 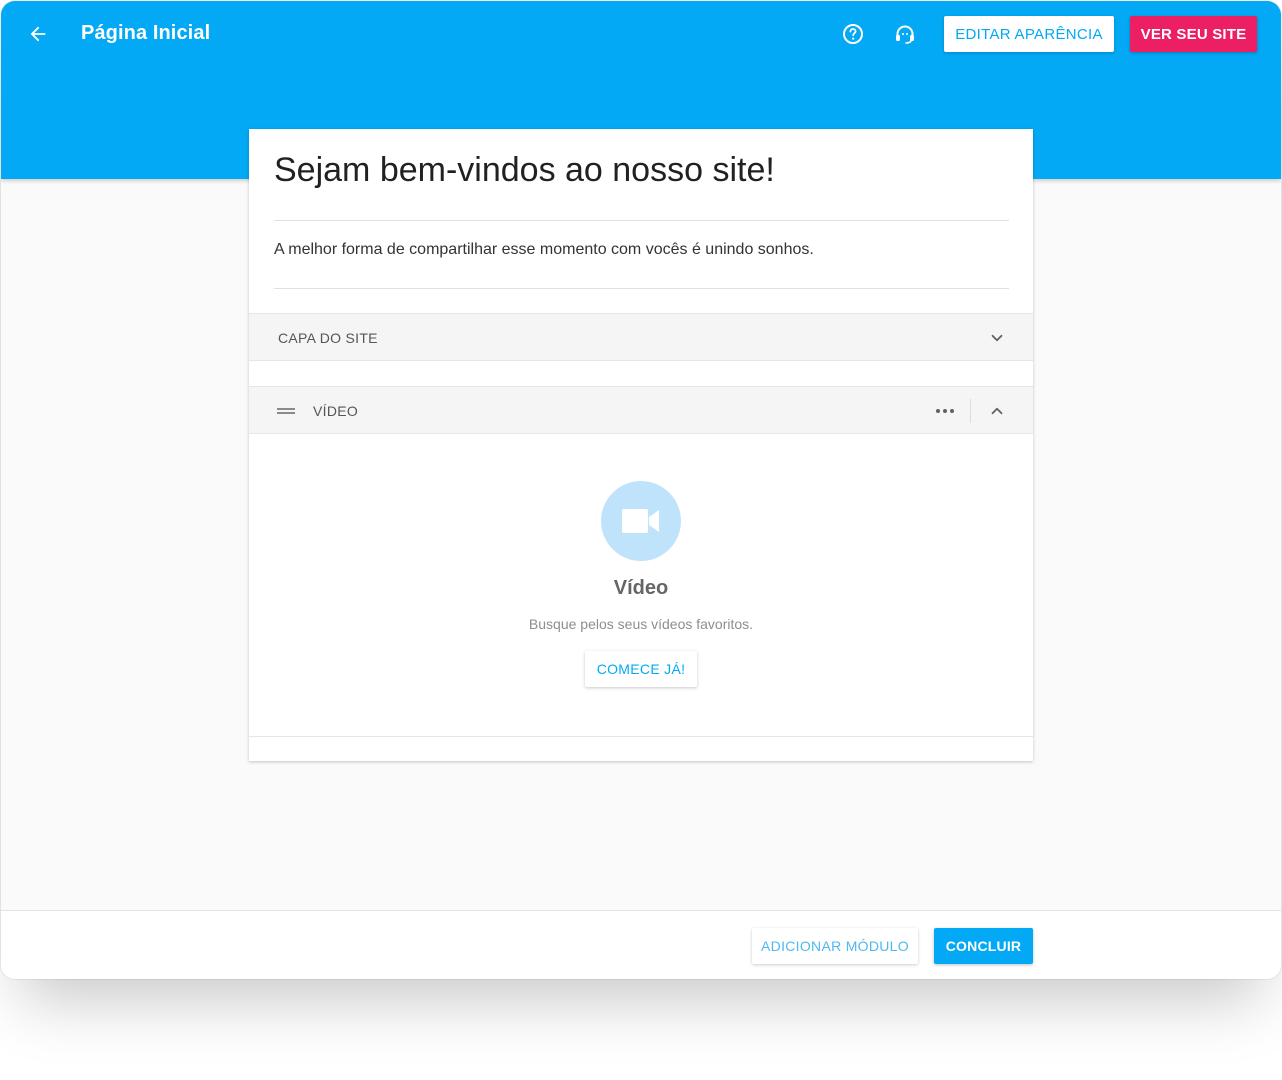 I want to click on edit-appearance-button: EDITAR APARÊNCIA, so click(x=1029, y=34).